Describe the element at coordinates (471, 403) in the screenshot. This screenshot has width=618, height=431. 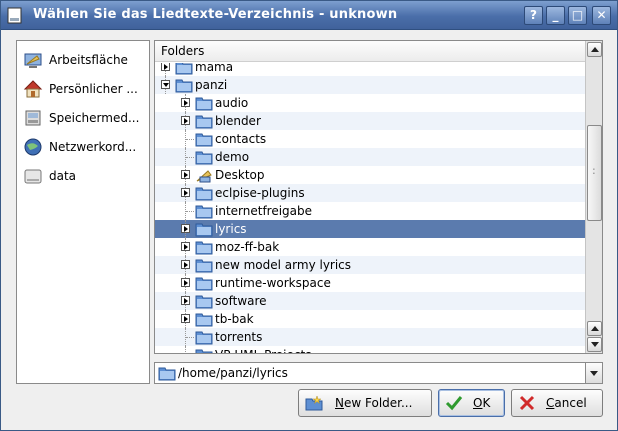
I see `ok-button: OK` at that location.